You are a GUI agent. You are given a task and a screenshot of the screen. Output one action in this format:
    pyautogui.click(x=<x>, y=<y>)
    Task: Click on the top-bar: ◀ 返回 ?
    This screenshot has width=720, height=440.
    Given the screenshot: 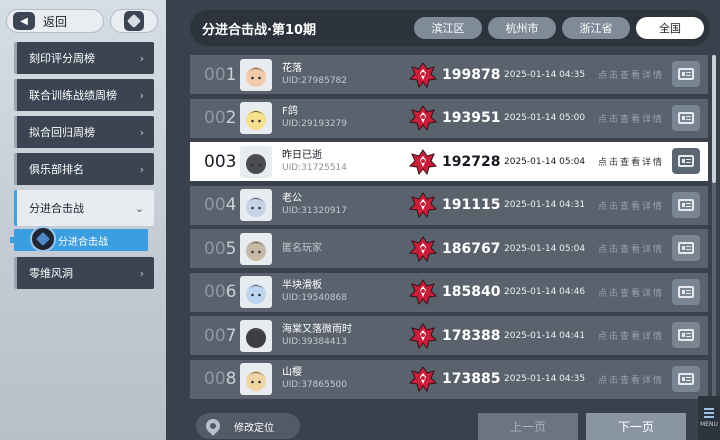 What is the action you would take?
    pyautogui.click(x=98, y=21)
    